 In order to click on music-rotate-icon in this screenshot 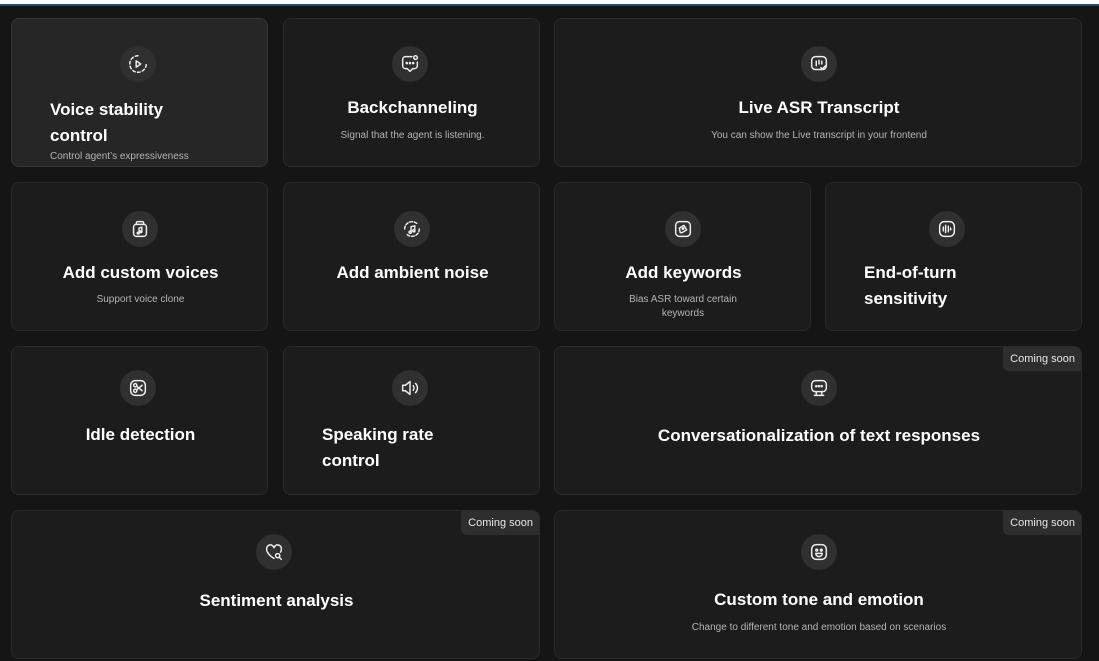, I will do `click(412, 229)`.